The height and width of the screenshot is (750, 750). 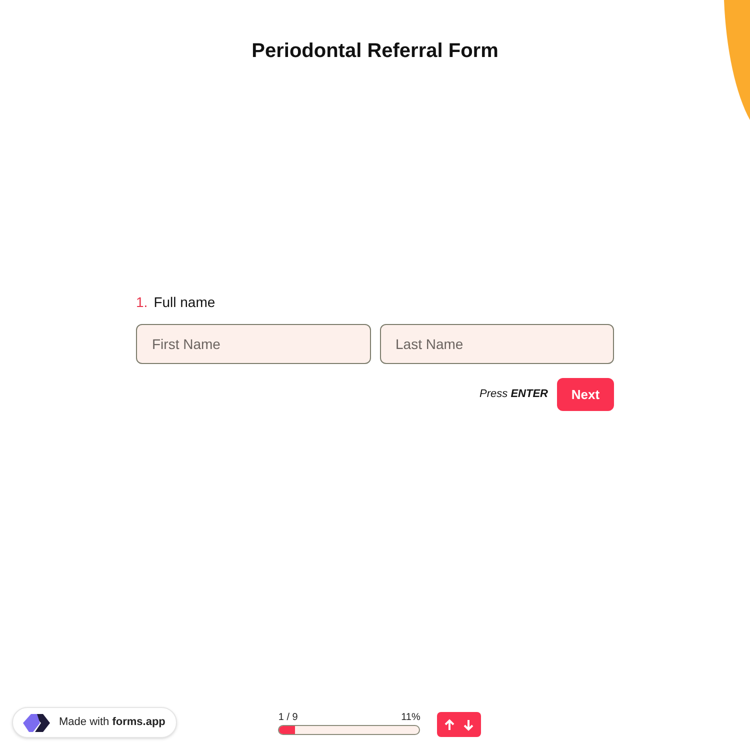 What do you see at coordinates (112, 722) in the screenshot?
I see `badge-text: Made with forms.app` at bounding box center [112, 722].